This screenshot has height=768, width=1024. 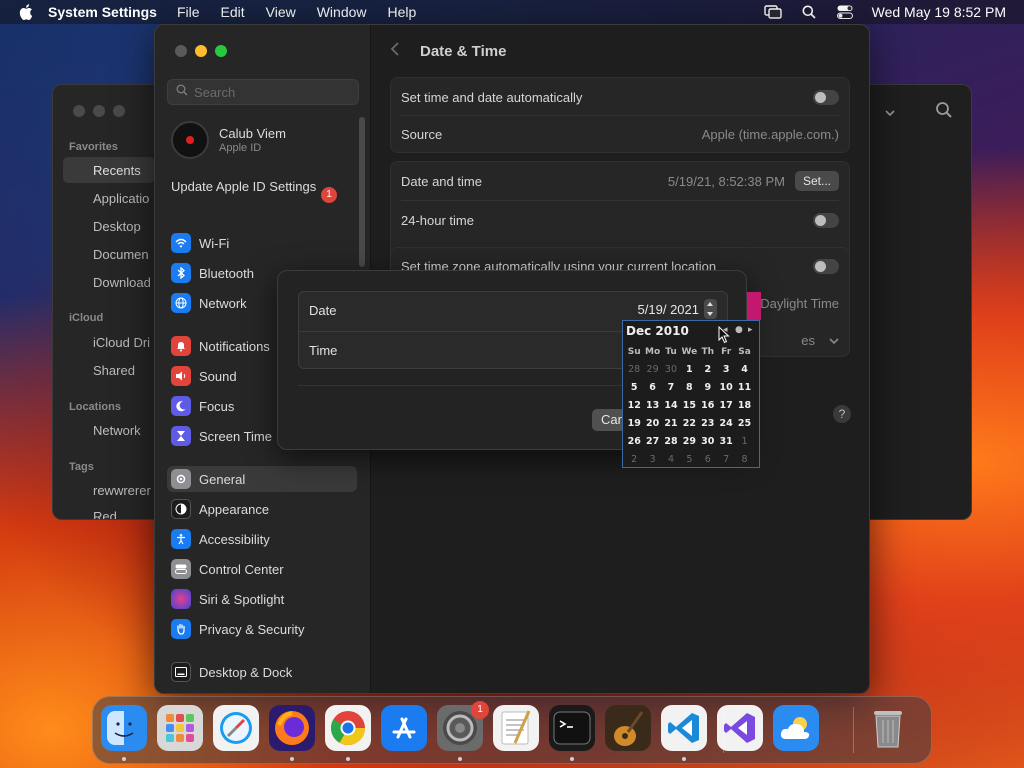 What do you see at coordinates (634, 442) in the screenshot?
I see `calendar-day: 26` at bounding box center [634, 442].